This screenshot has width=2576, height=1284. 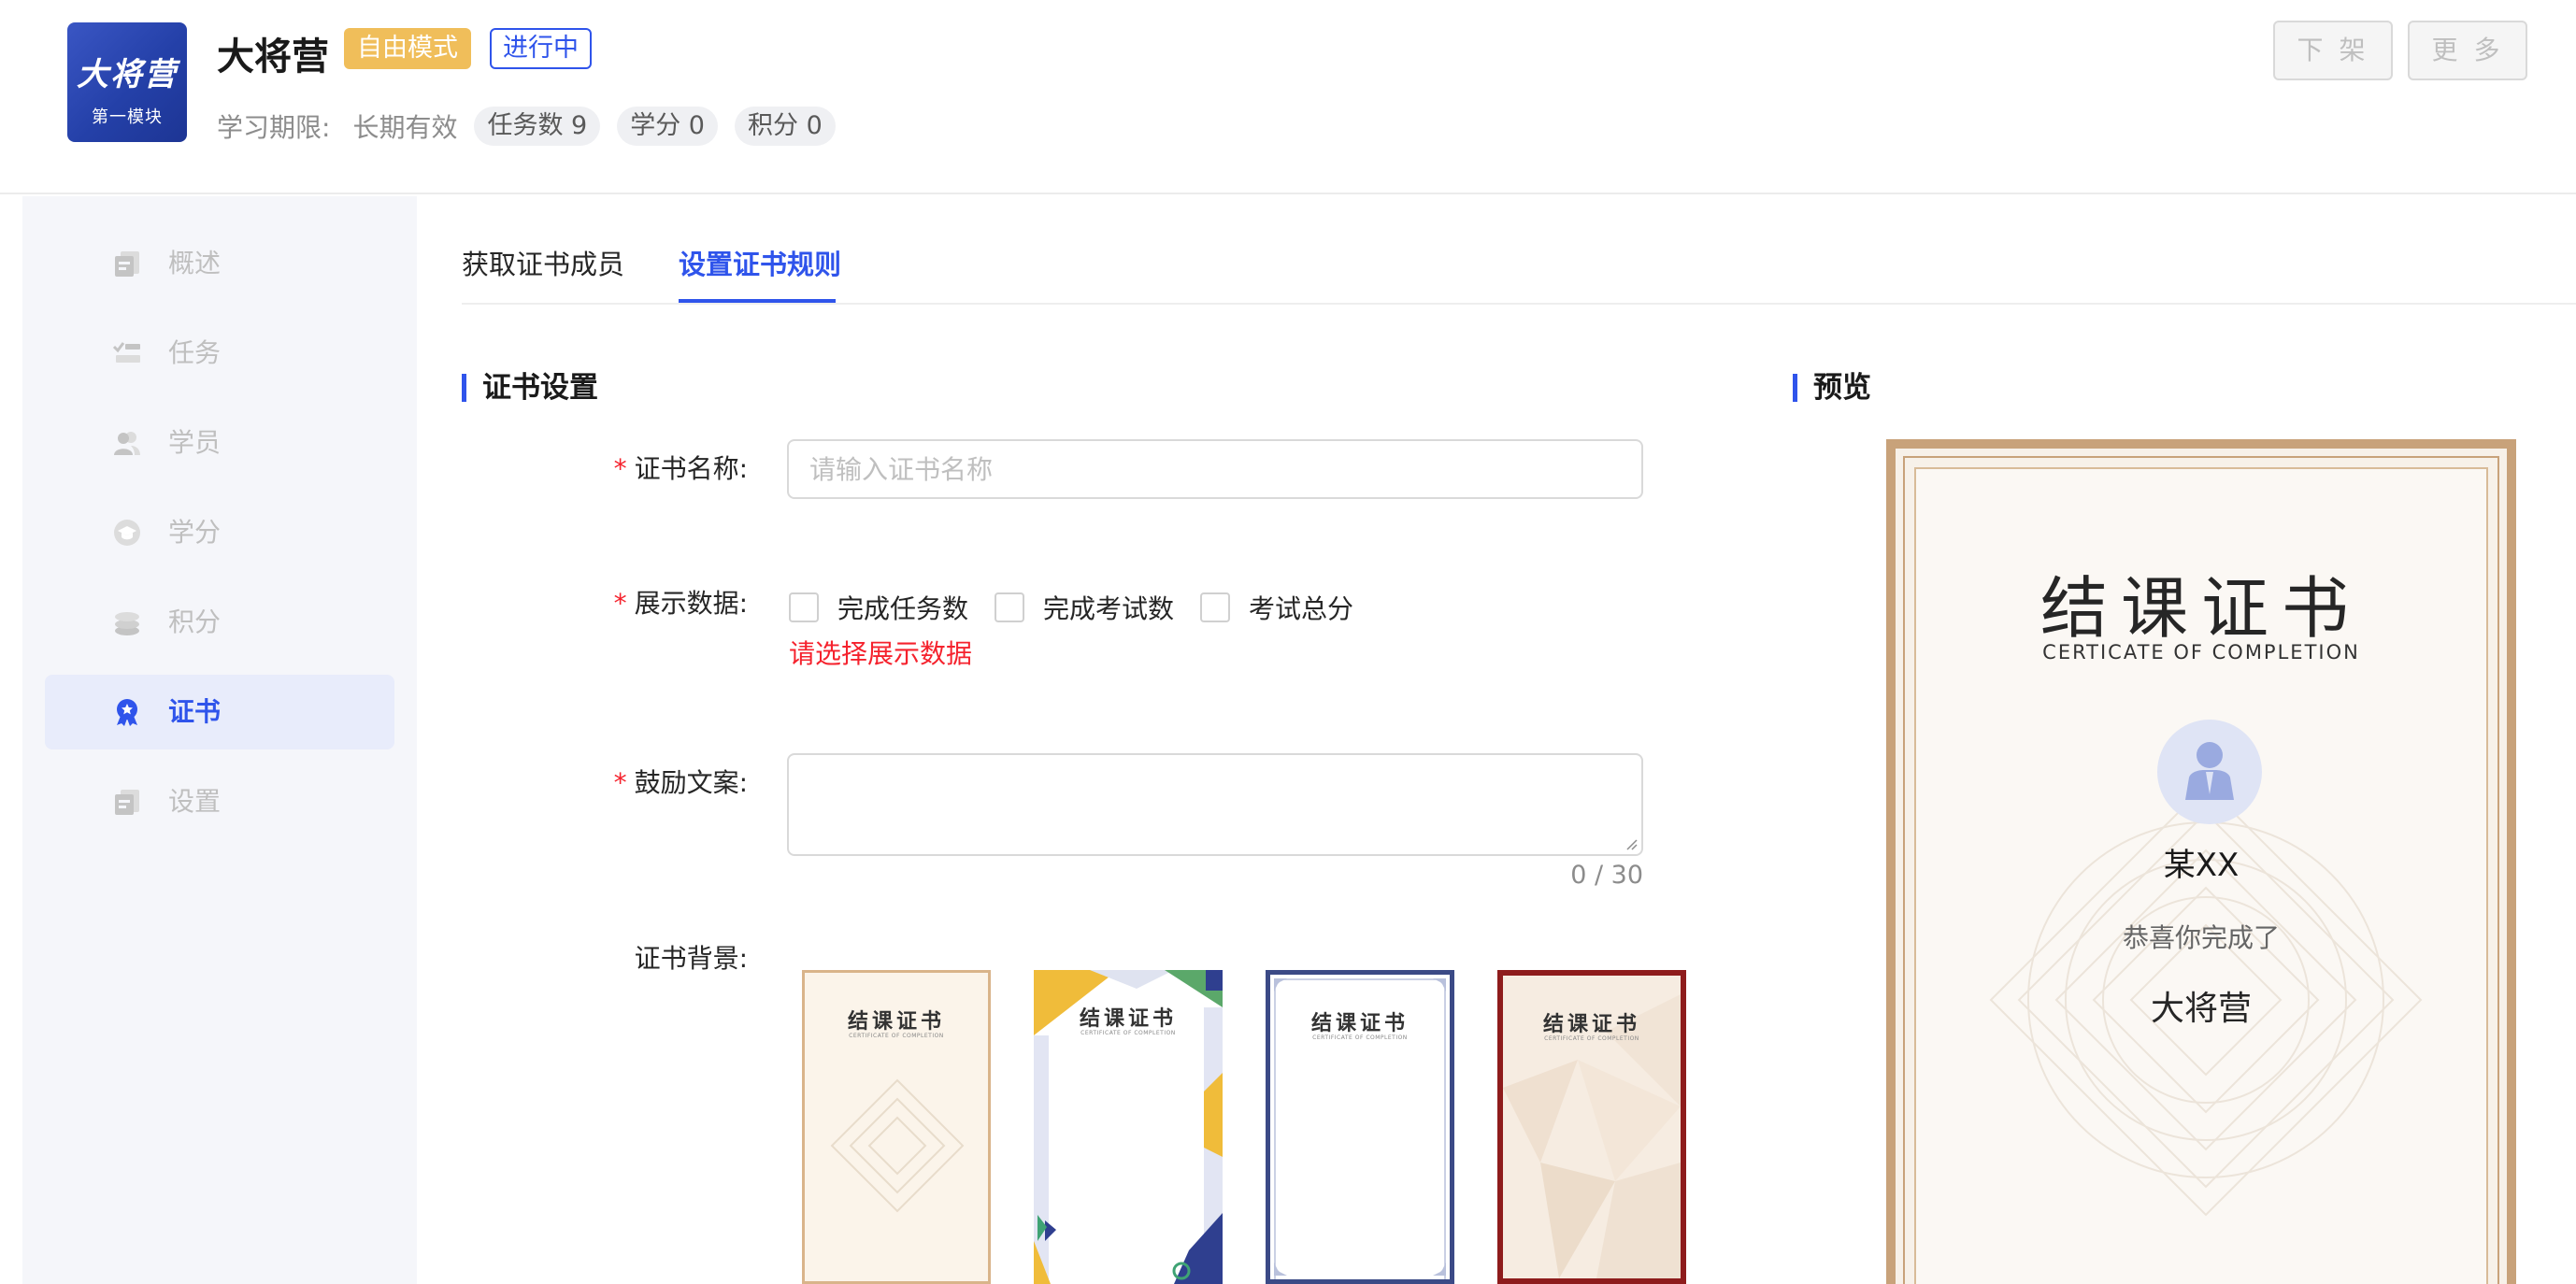 I want to click on points-pill: 积分 0, so click(x=785, y=126).